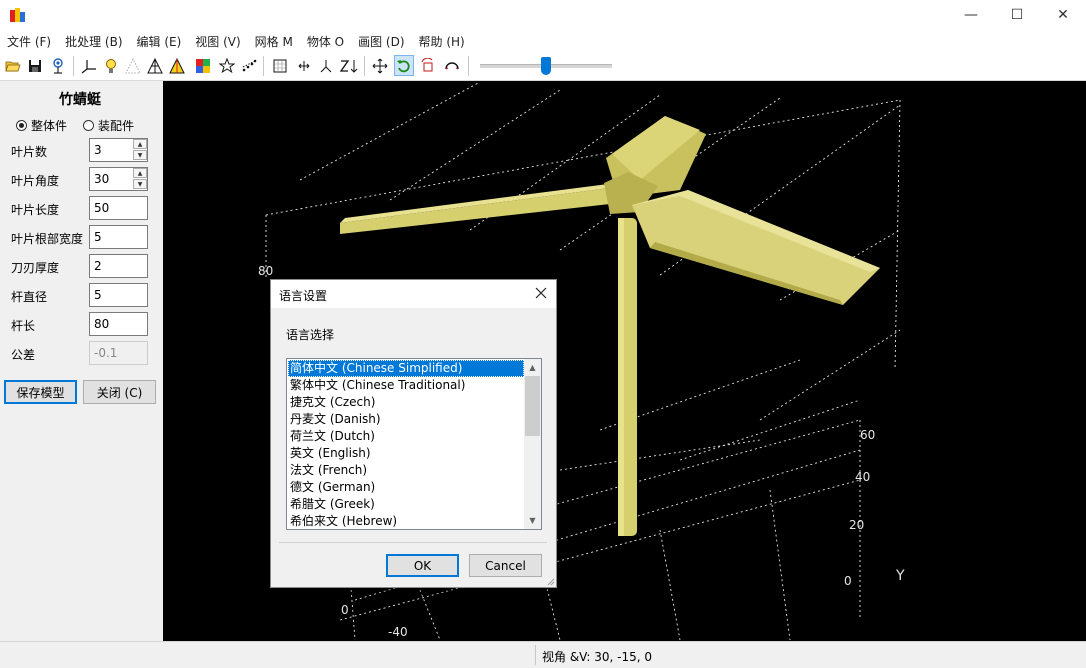 This screenshot has height=668, width=1086. Describe the element at coordinates (551, 582) in the screenshot. I see `resize-grip-icon` at that location.